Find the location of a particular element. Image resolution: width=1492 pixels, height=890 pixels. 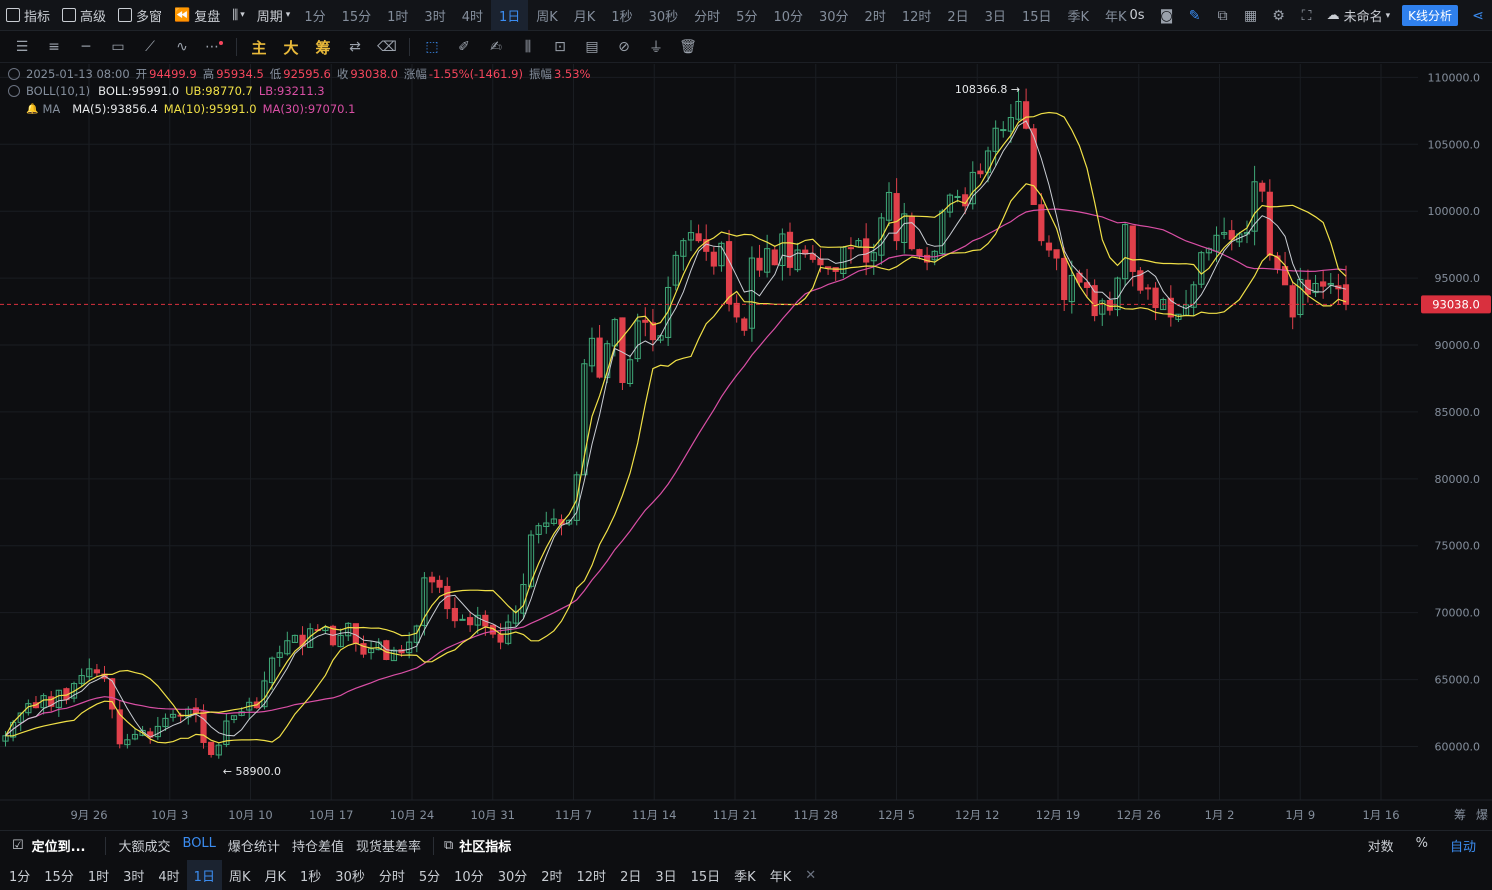

bottom-timeframe-20: 年K is located at coordinates (781, 875).